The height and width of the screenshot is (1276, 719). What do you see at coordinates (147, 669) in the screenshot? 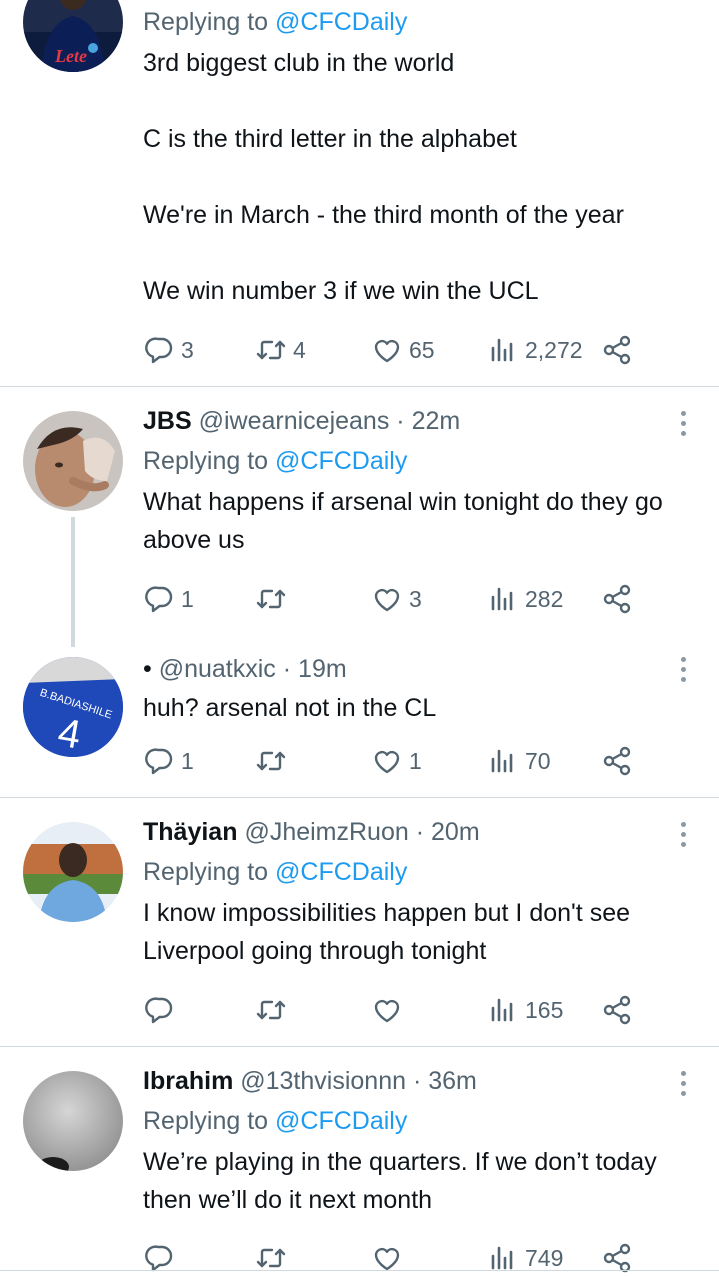
I see `display-name: •` at bounding box center [147, 669].